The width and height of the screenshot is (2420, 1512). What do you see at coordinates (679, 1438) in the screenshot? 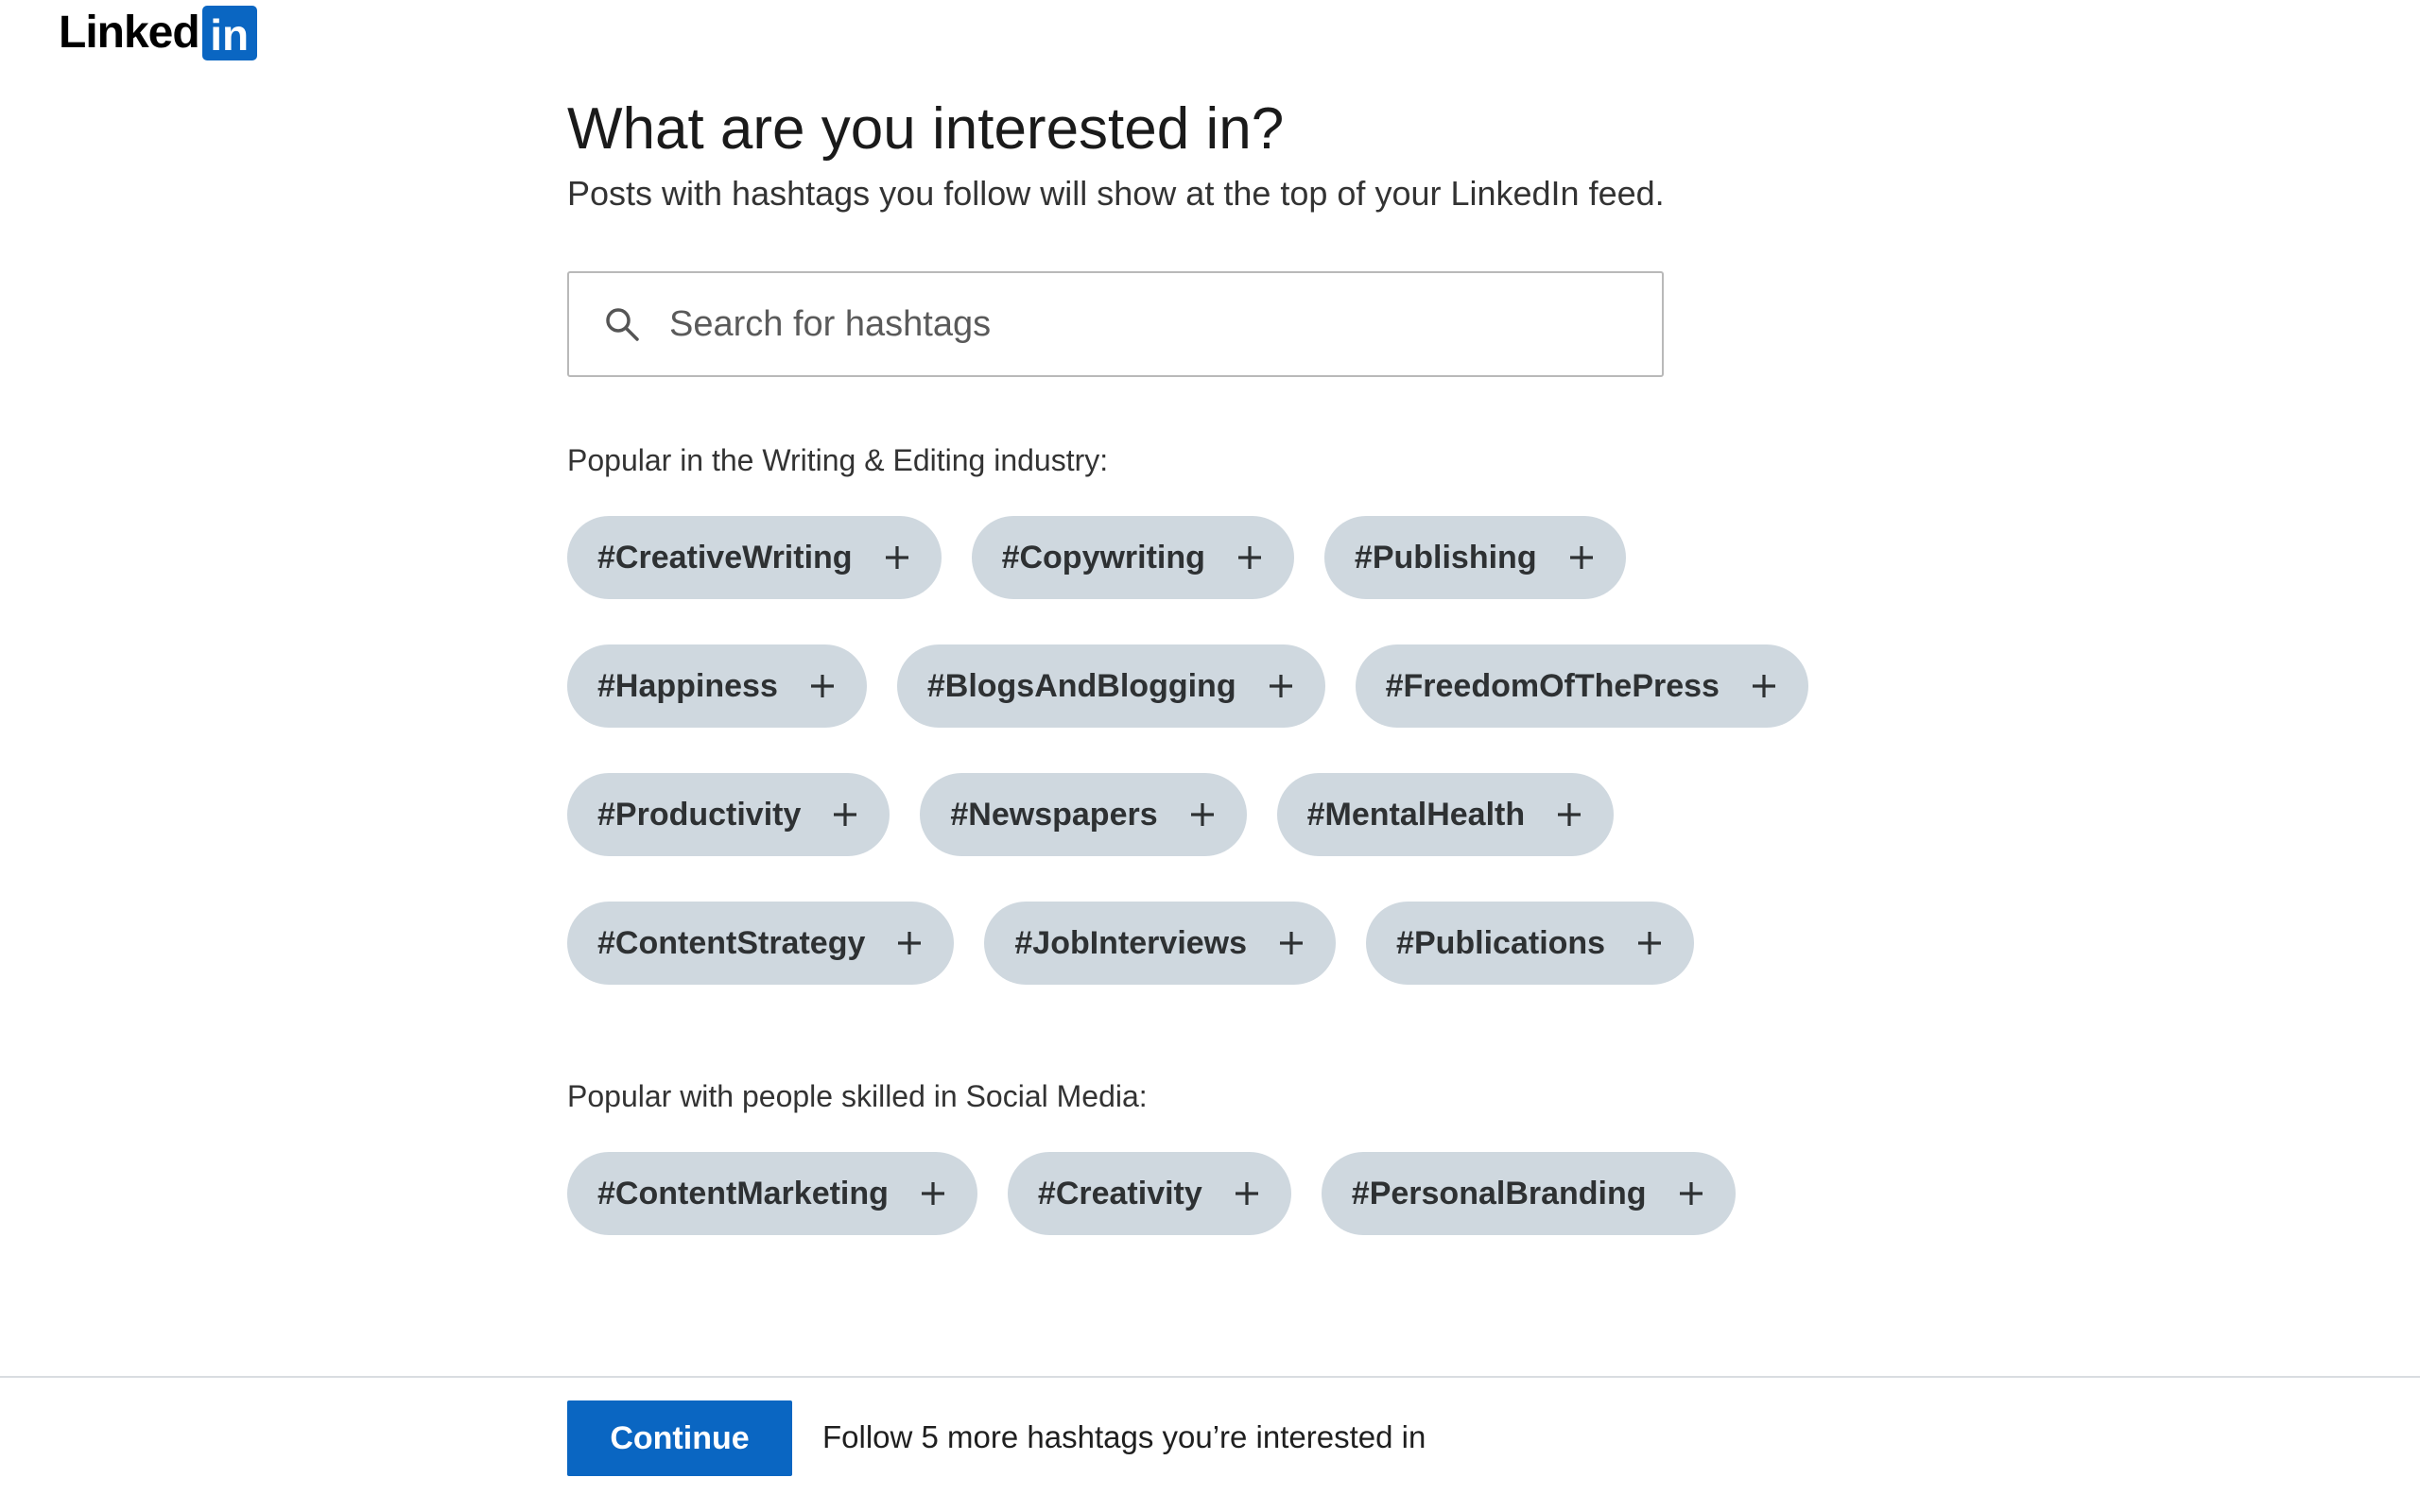
I see `continue-button: Continue` at bounding box center [679, 1438].